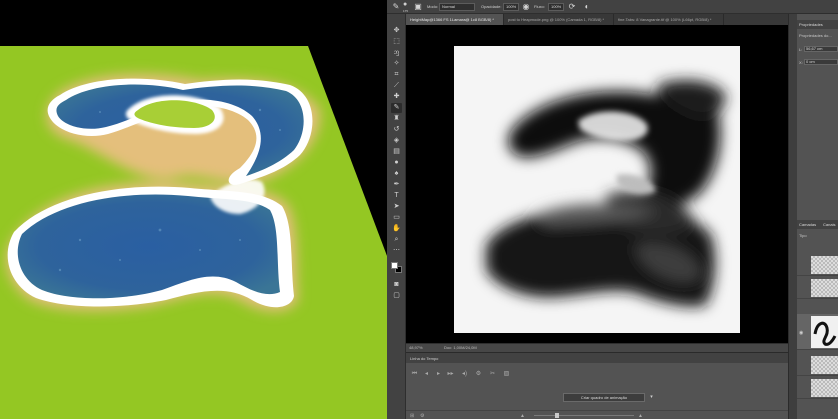 This screenshot has height=419, width=838. What do you see at coordinates (801, 62) in the screenshot?
I see `x-label: X:` at bounding box center [801, 62].